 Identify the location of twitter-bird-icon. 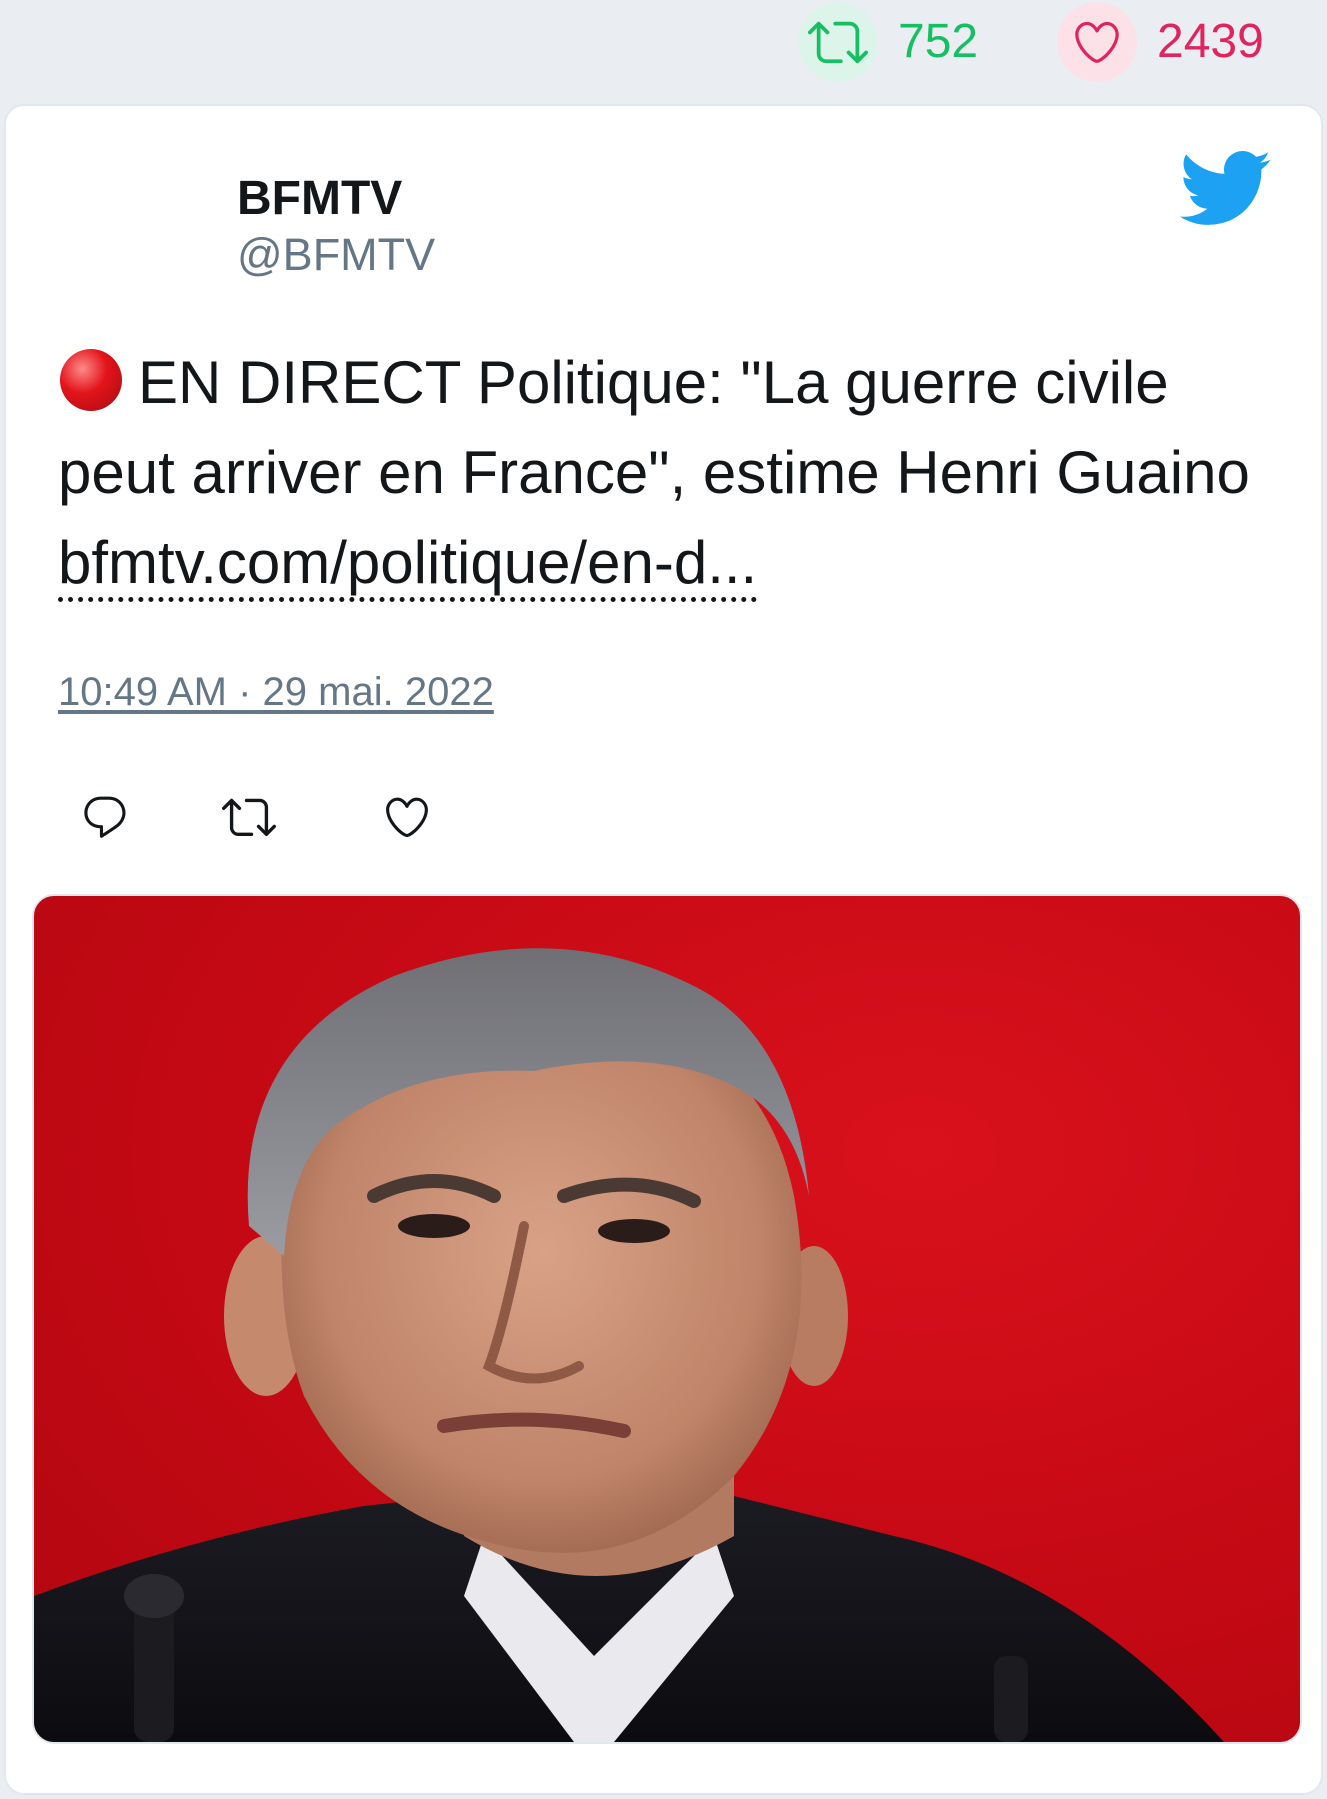
(1224, 188).